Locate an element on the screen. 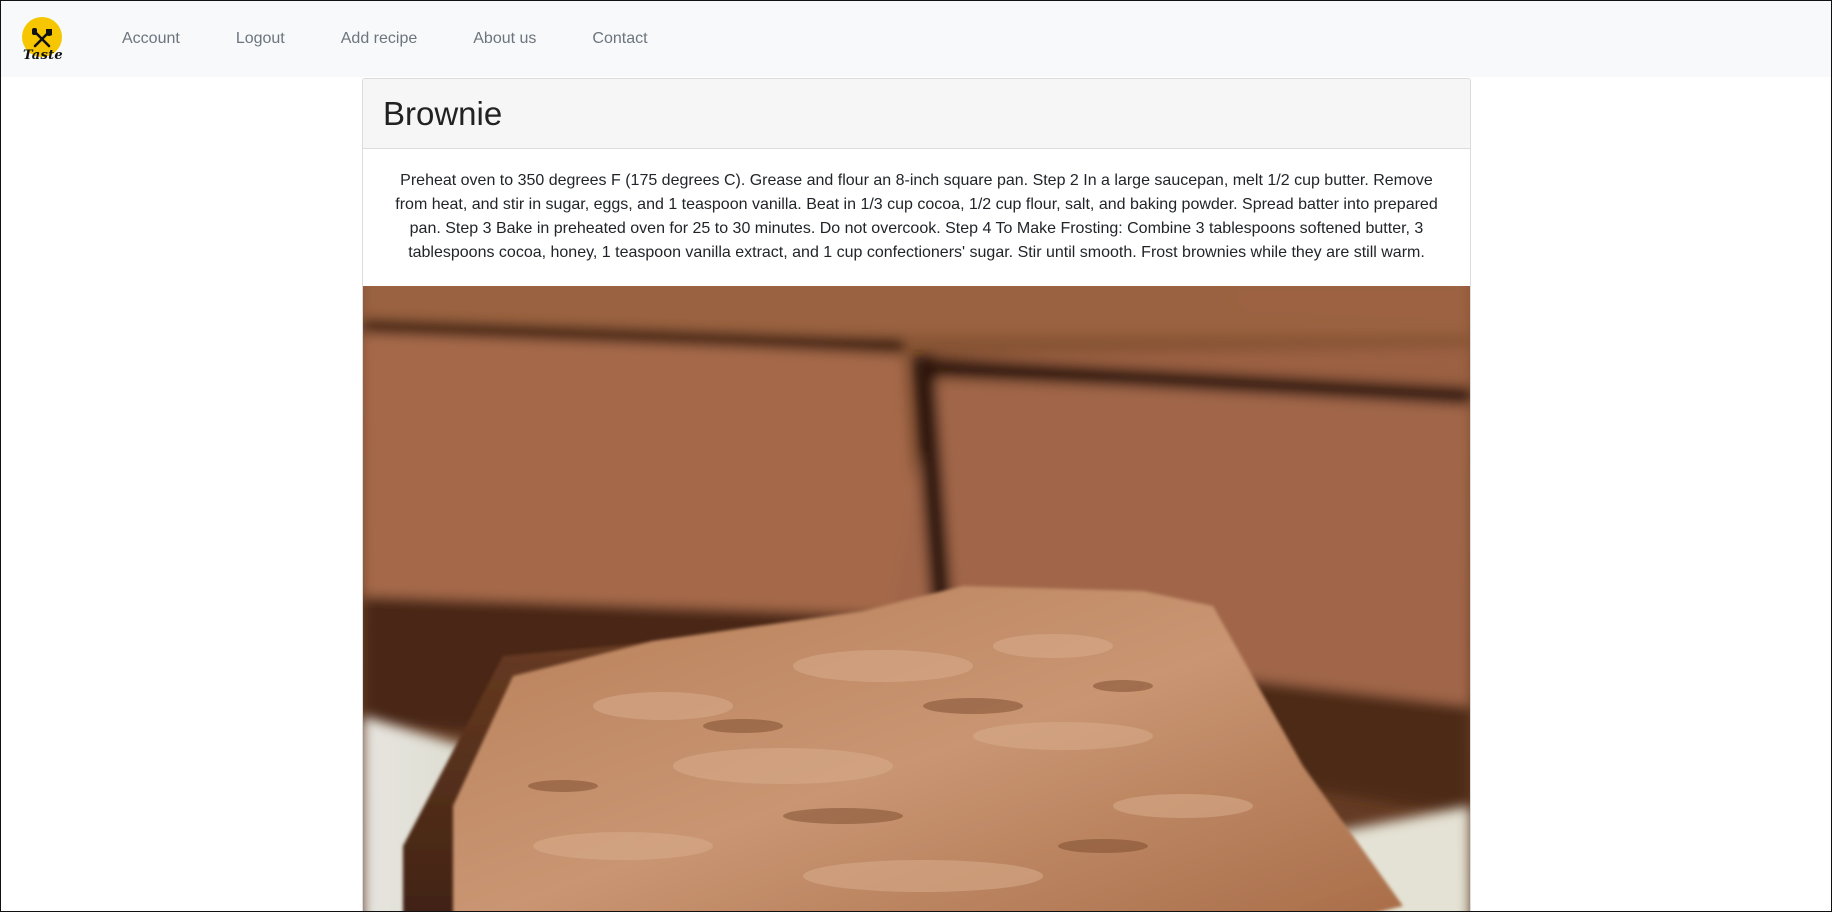 The height and width of the screenshot is (912, 1832). nav-link-contact: Contact is located at coordinates (619, 39).